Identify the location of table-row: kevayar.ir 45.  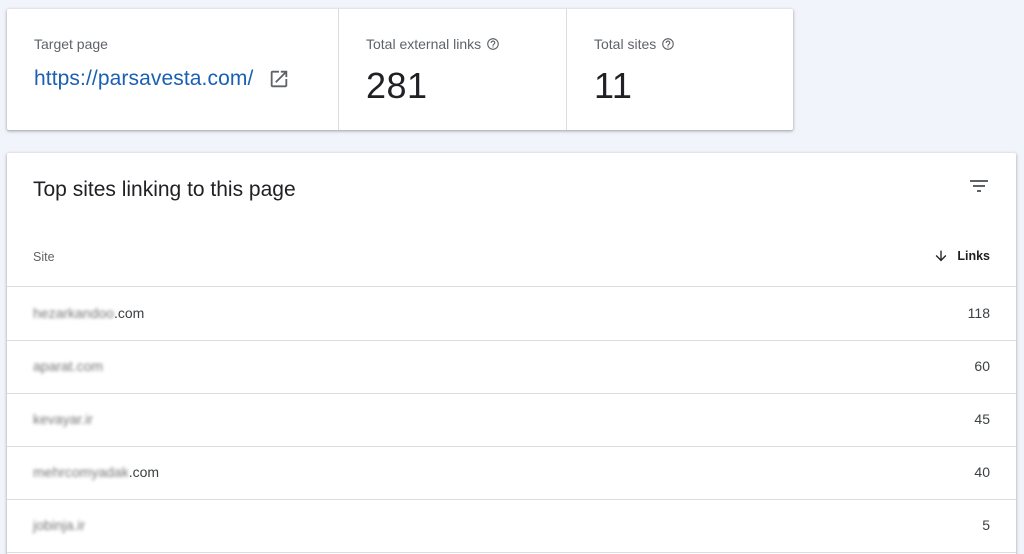
(511, 420).